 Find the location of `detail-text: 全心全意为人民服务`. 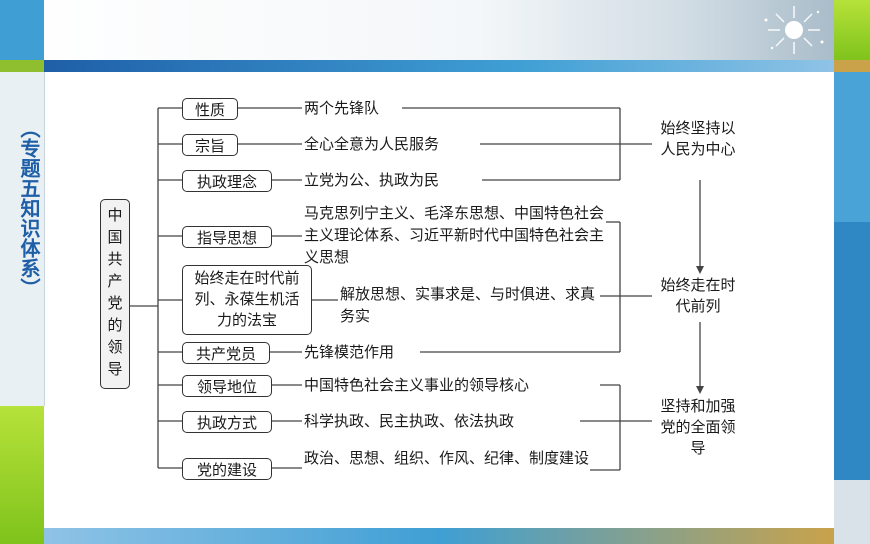

detail-text: 全心全意为人民服务 is located at coordinates (372, 144).